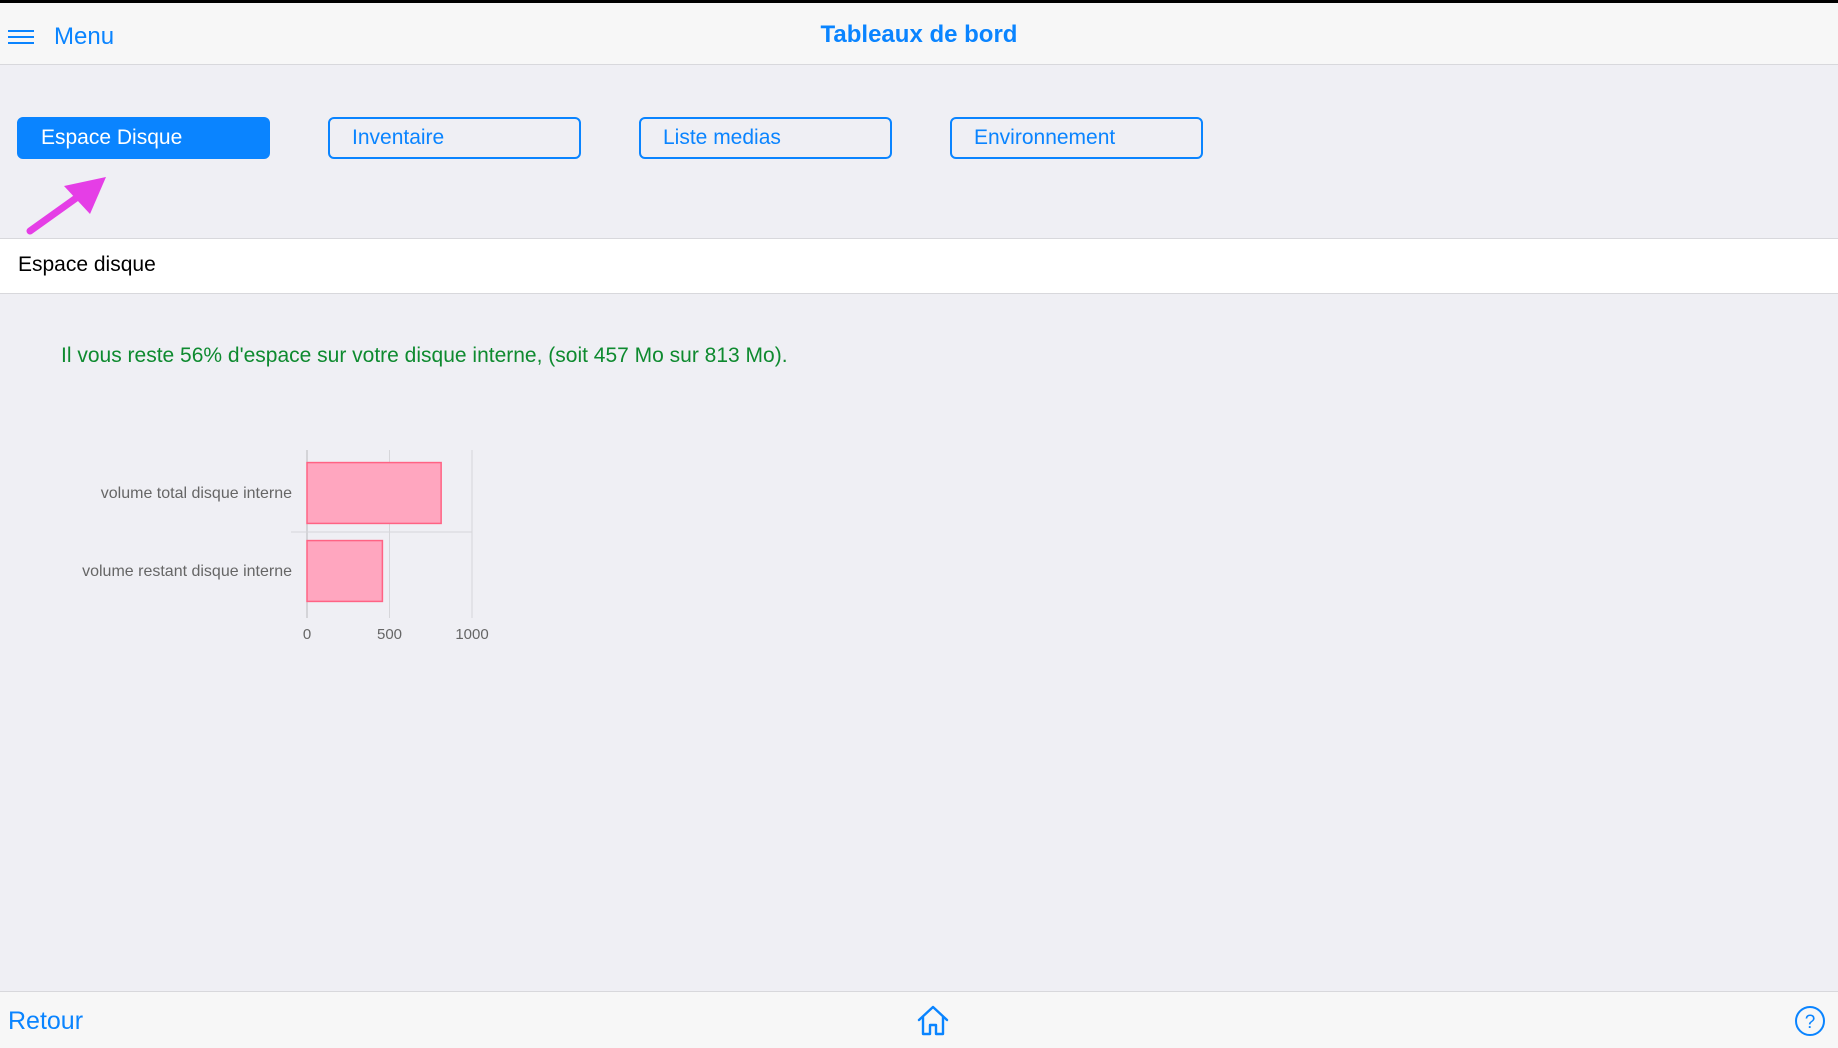  What do you see at coordinates (471, 634) in the screenshot?
I see `chart-tick-label: 1000` at bounding box center [471, 634].